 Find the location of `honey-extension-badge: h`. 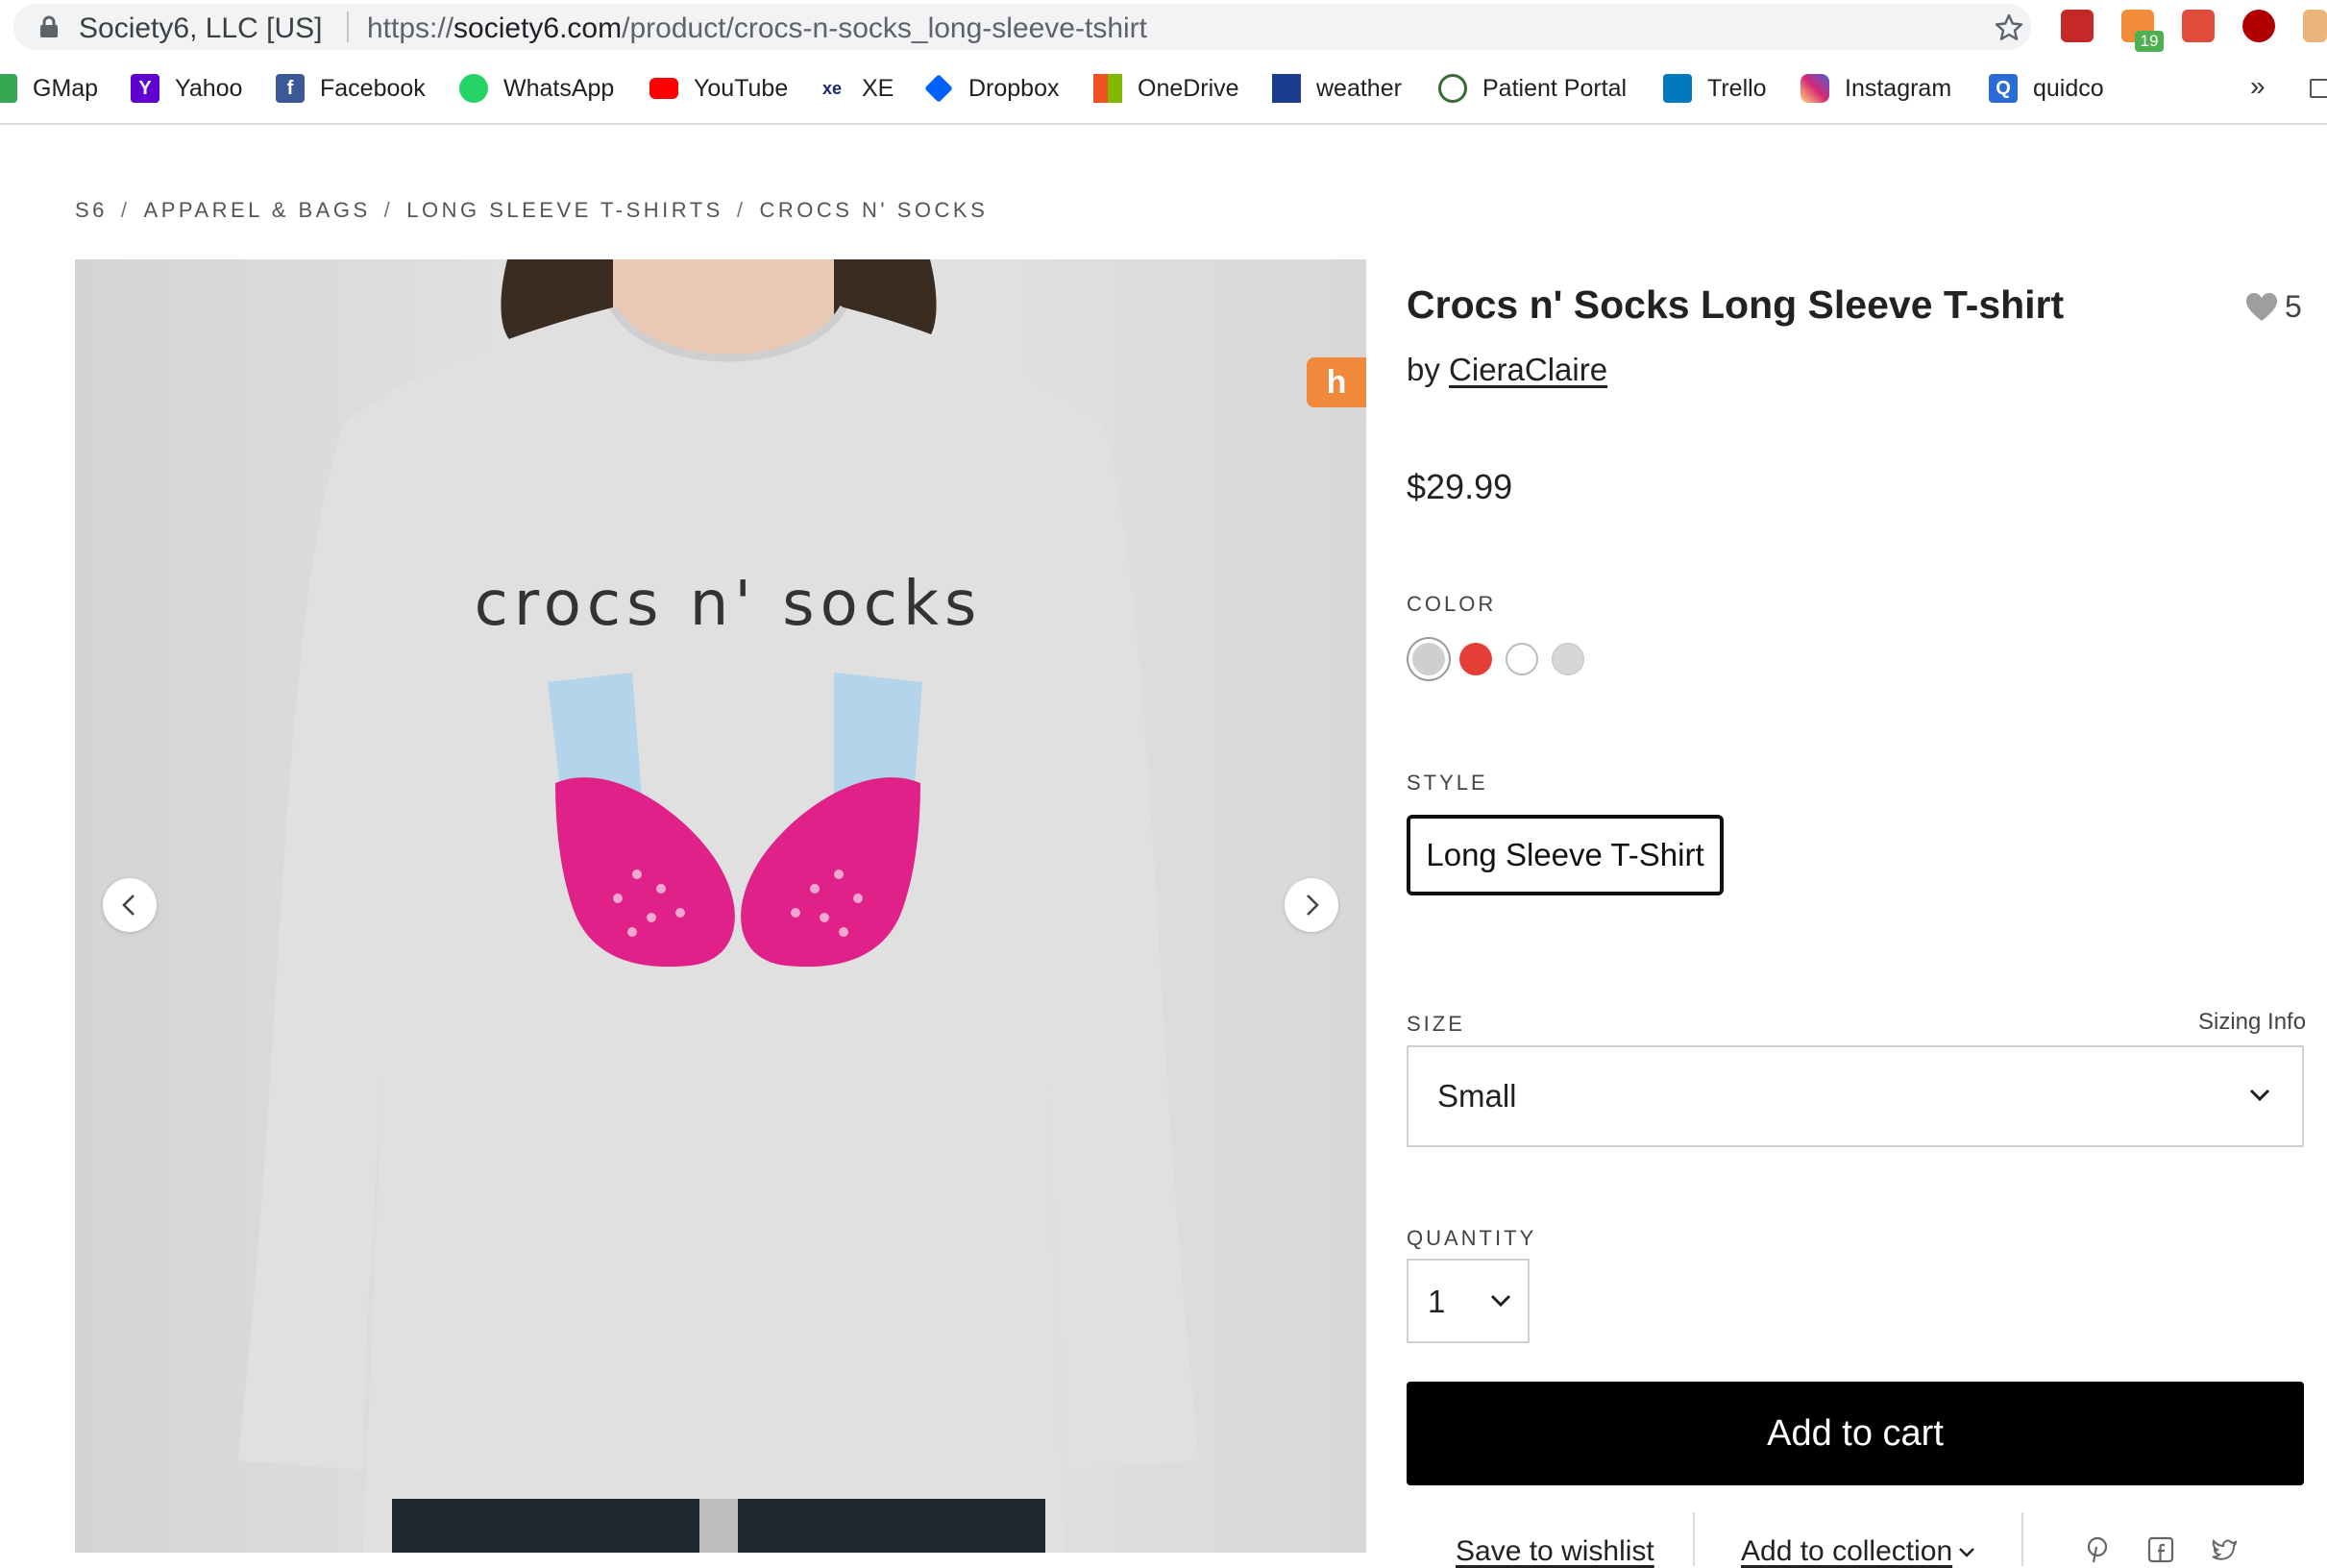

honey-extension-badge: h is located at coordinates (1336, 382).